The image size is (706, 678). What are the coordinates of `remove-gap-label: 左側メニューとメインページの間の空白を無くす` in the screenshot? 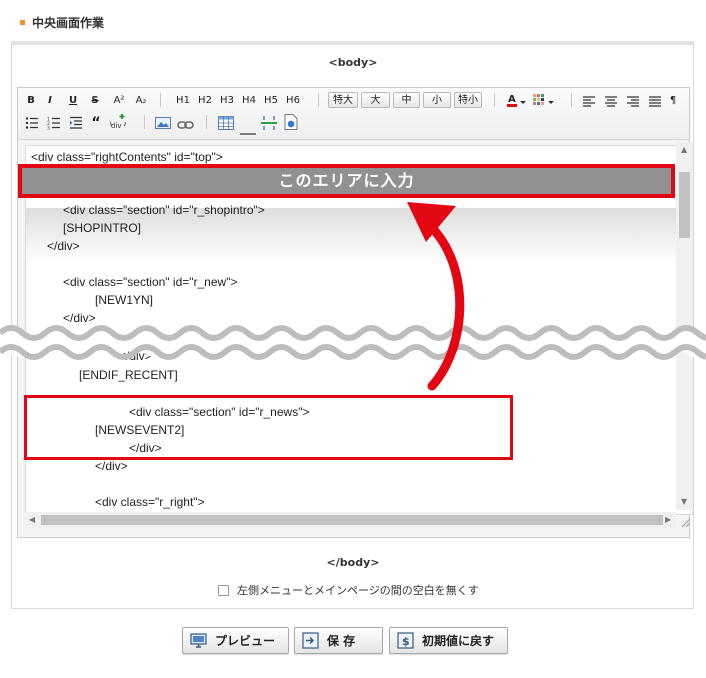 It's located at (358, 590).